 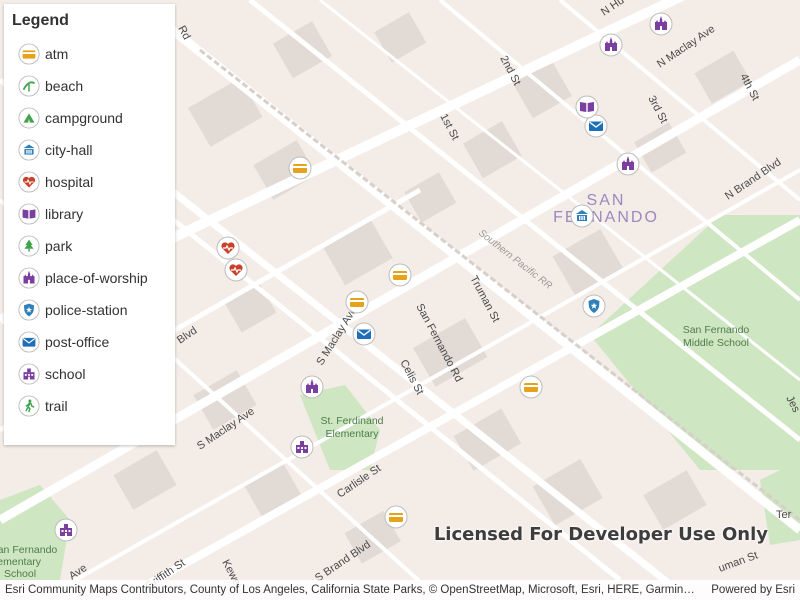 I want to click on legend-item-label: school, so click(x=65, y=374).